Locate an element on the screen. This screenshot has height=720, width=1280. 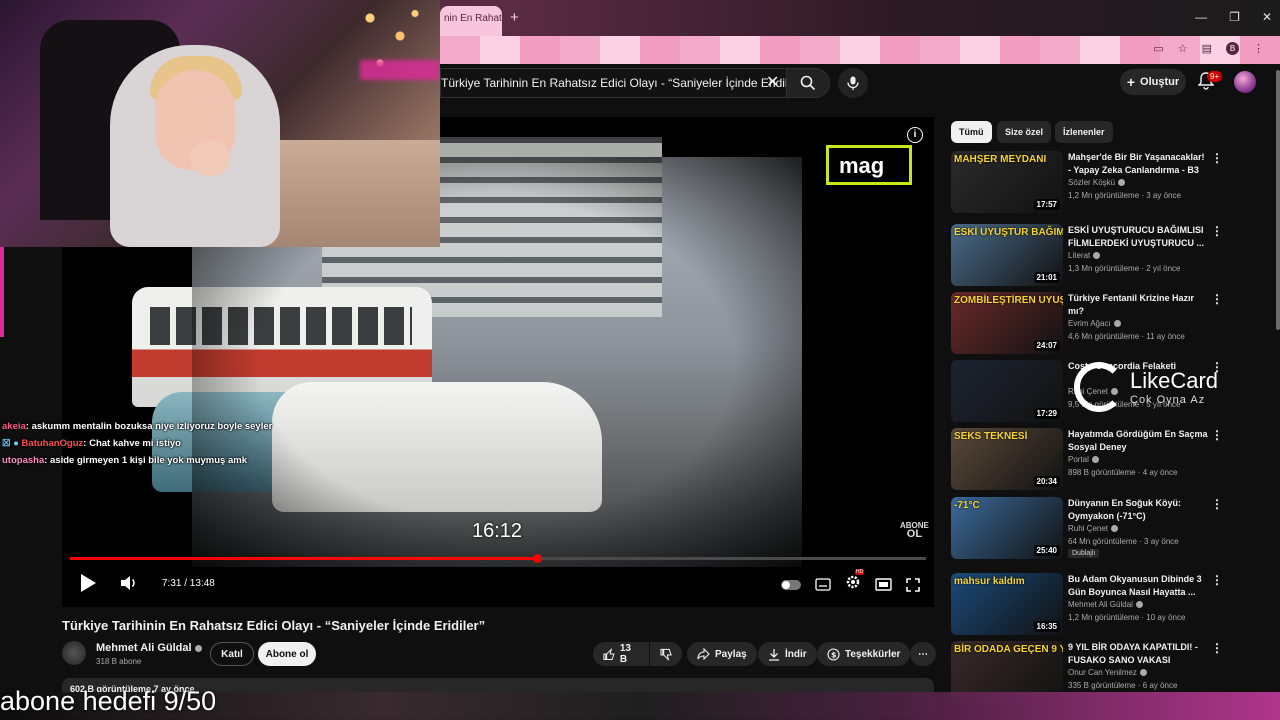
bookmark-star-icon: ☆ is located at coordinates (1183, 48).